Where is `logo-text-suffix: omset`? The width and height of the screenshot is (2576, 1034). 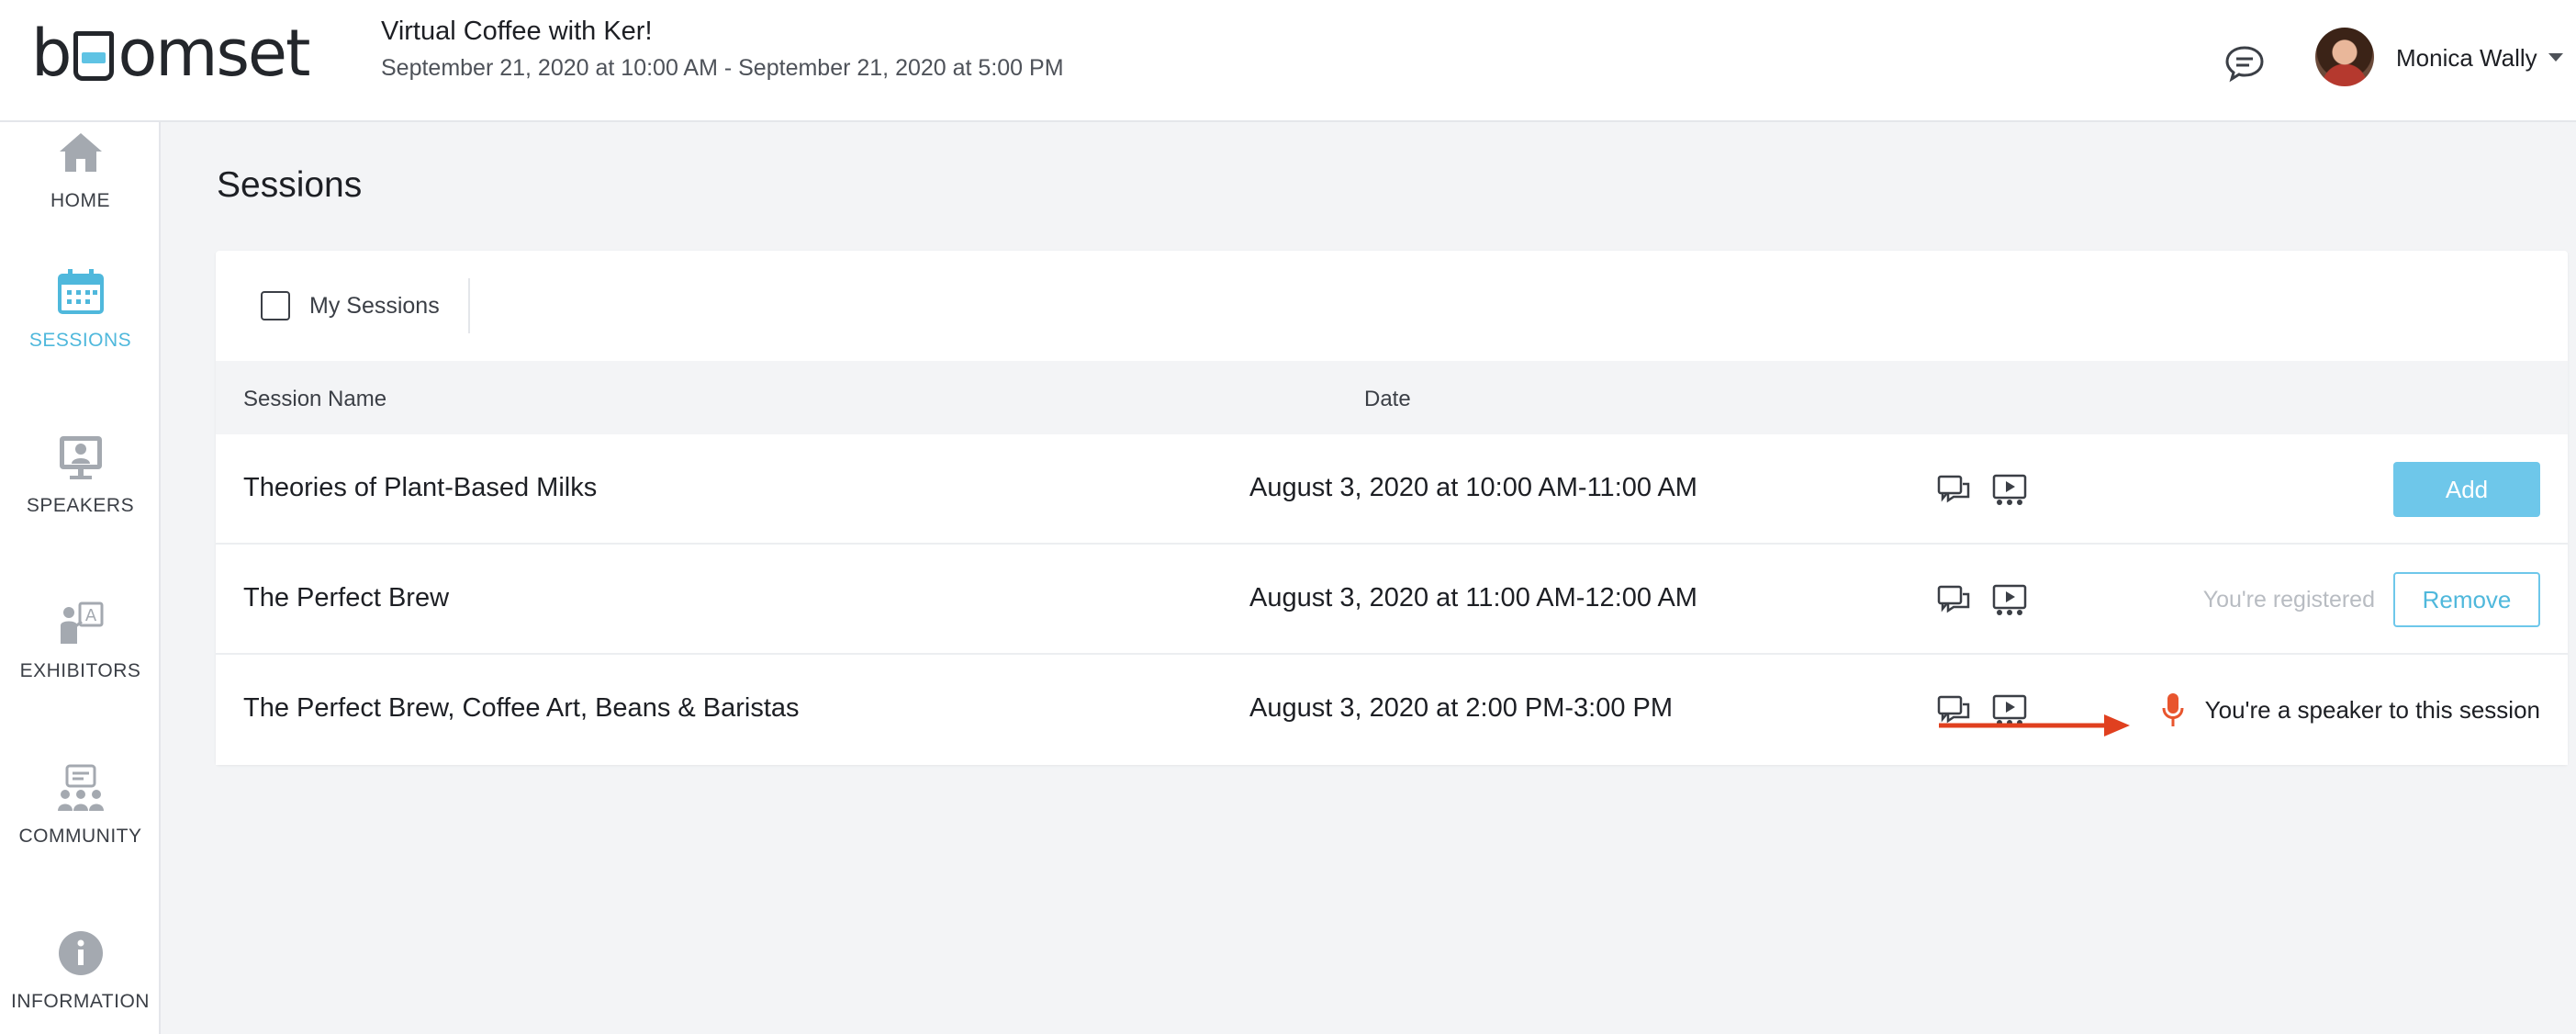 logo-text-suffix: omset is located at coordinates (214, 53).